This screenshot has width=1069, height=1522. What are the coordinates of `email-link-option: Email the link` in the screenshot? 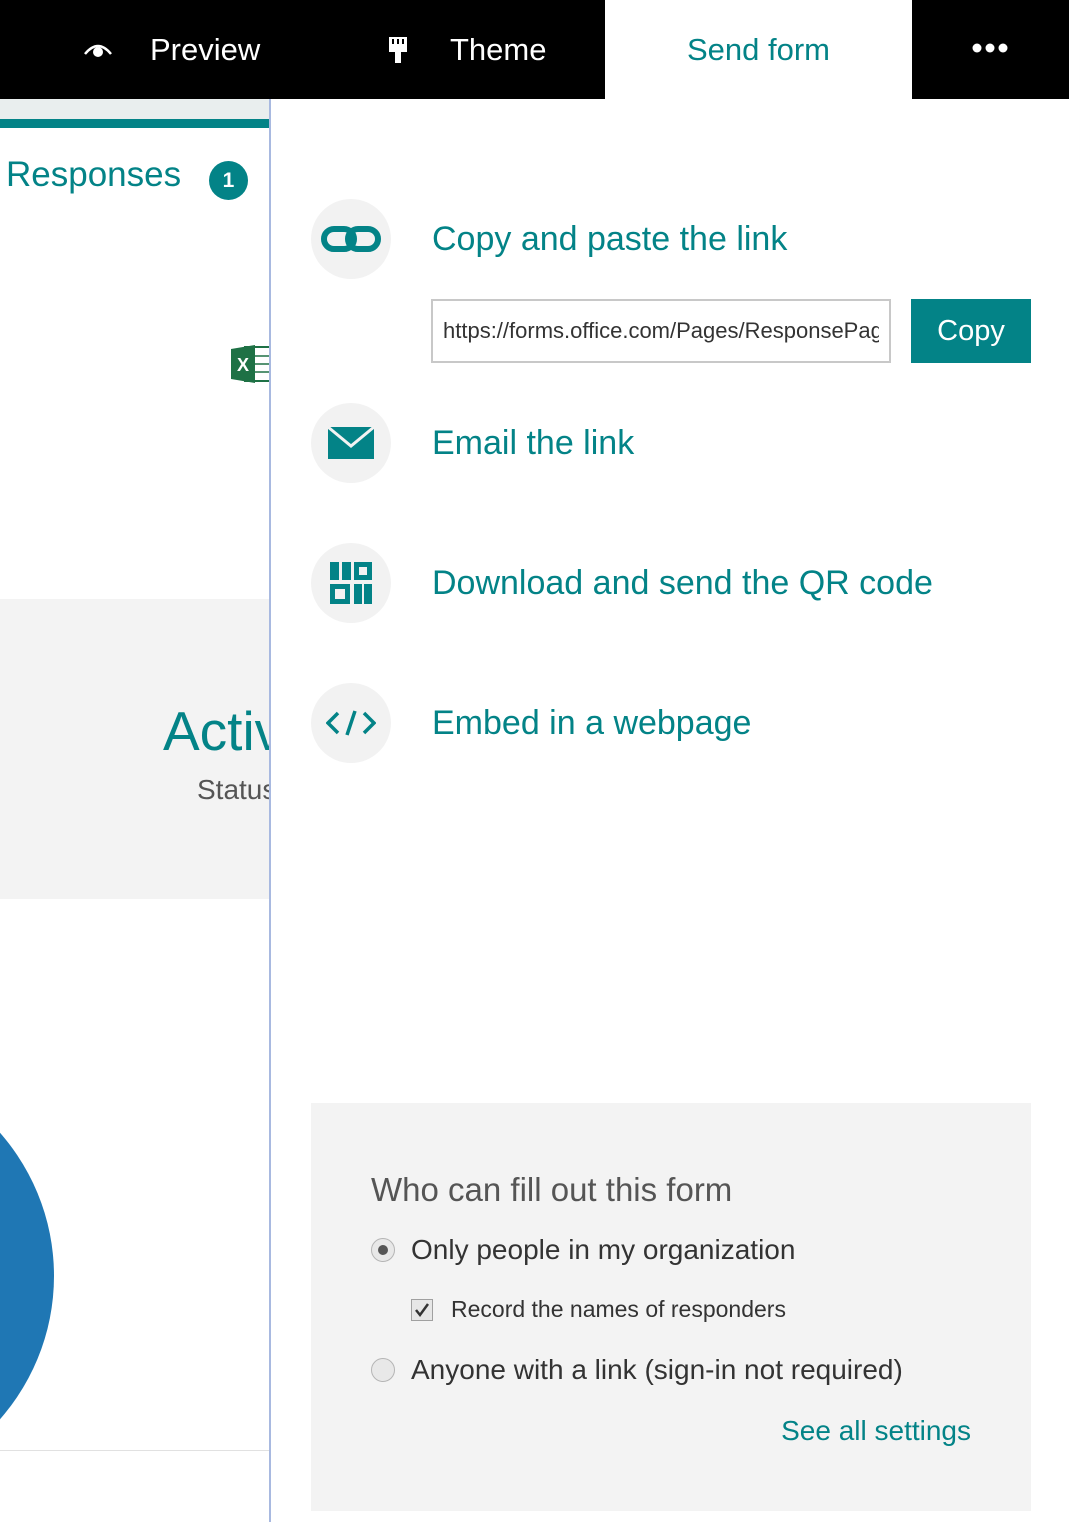 It's located at (472, 443).